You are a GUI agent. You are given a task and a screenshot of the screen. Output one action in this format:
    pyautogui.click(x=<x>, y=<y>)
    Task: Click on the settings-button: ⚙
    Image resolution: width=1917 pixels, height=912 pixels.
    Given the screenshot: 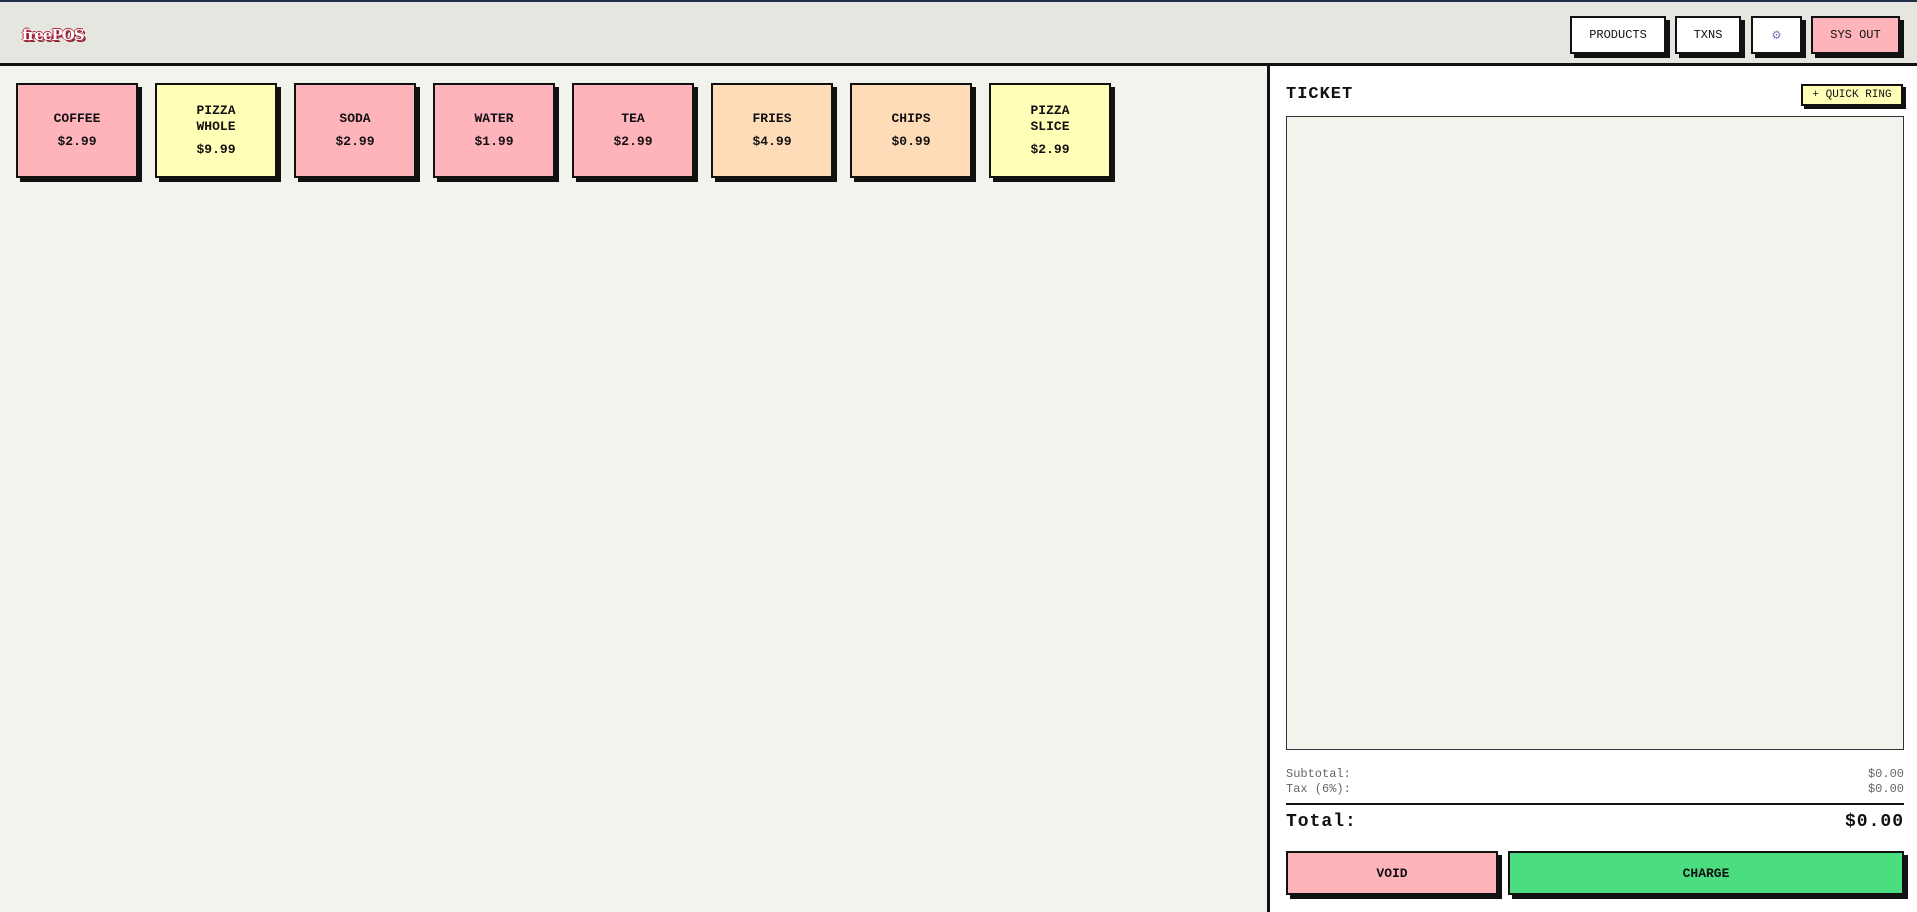 What is the action you would take?
    pyautogui.click(x=1776, y=35)
    